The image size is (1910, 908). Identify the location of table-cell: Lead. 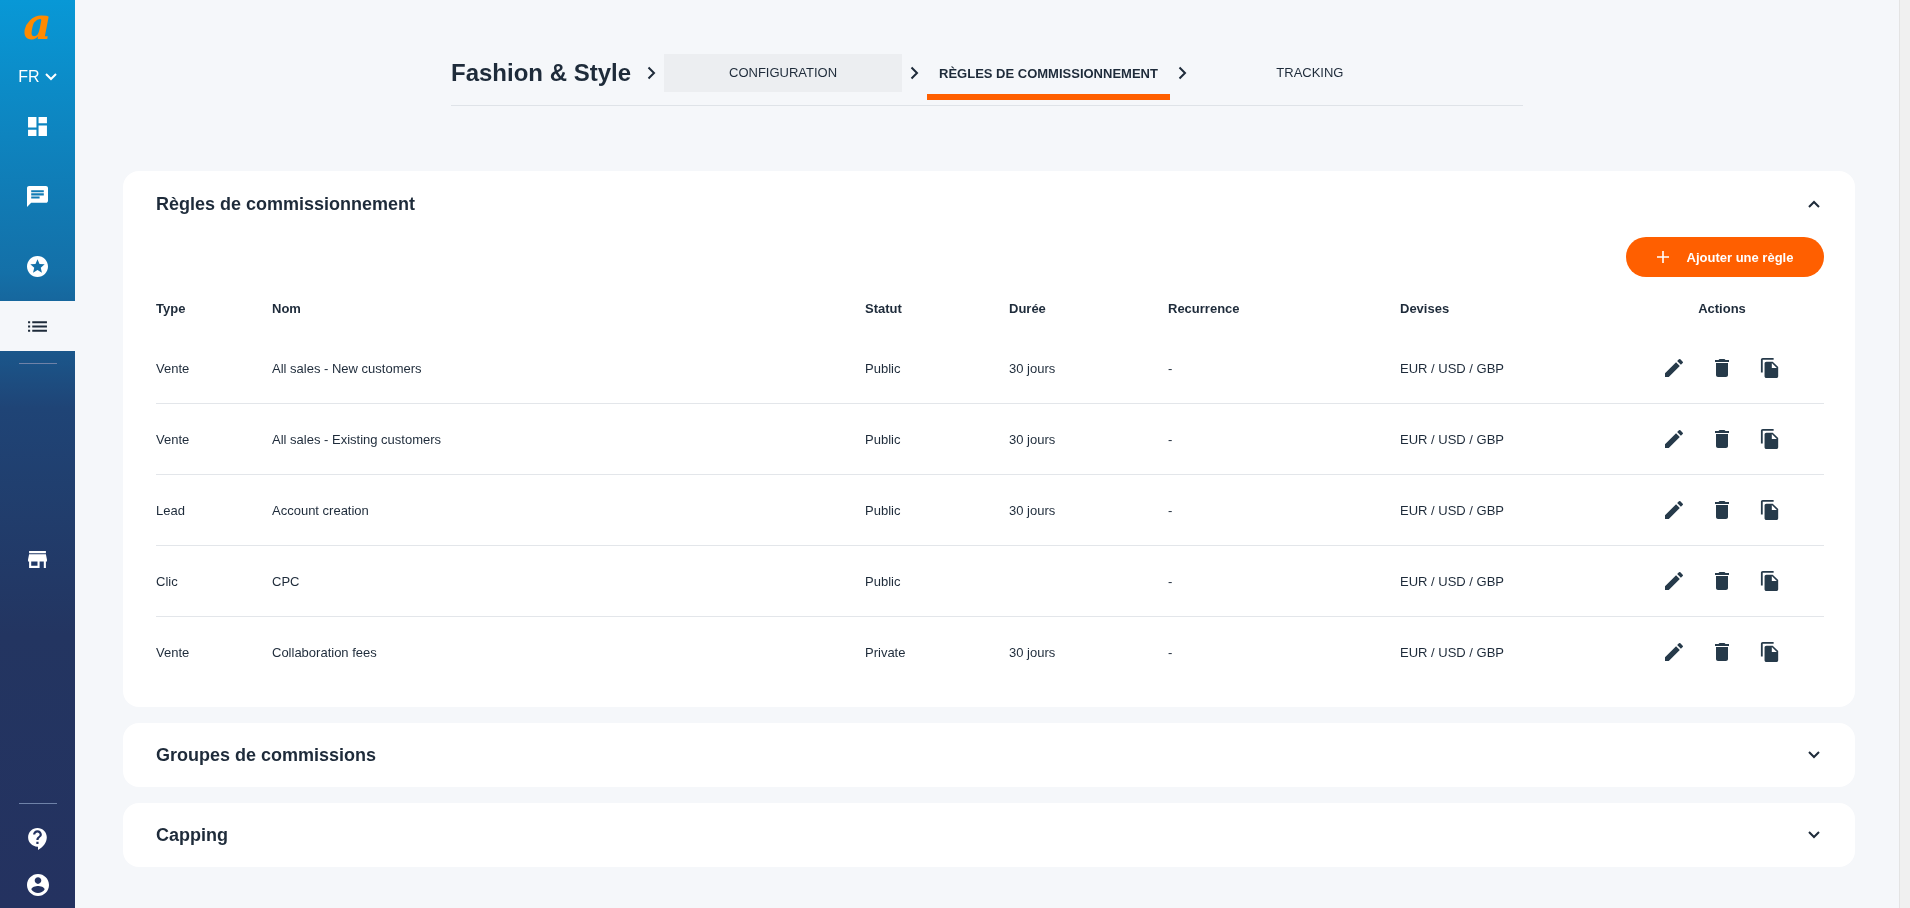
(170, 510).